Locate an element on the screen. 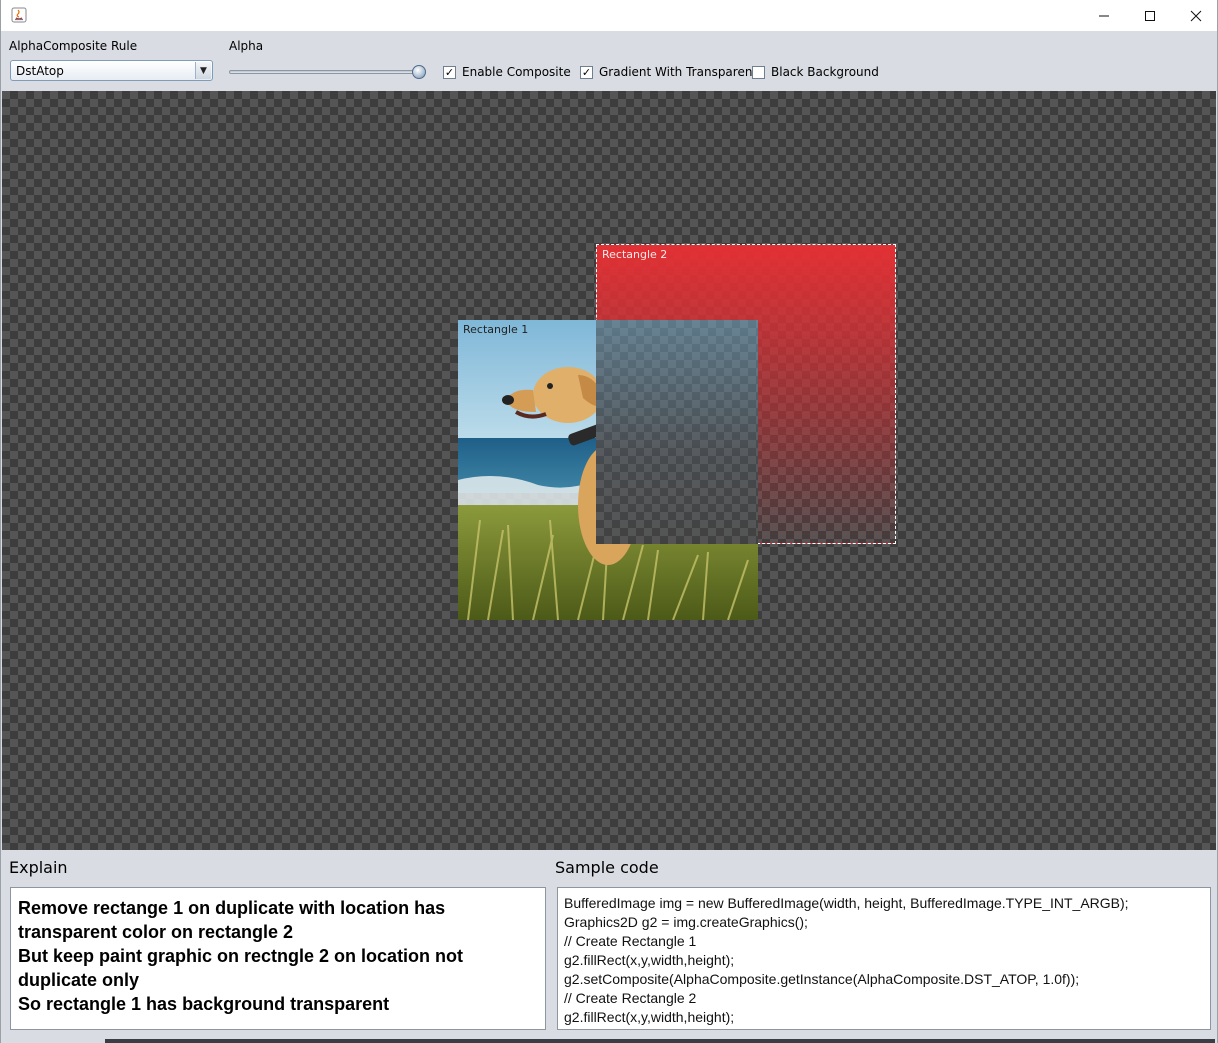  gradient-transparent-checkbox: ✓ Gradient With Transparent is located at coordinates (668, 72).